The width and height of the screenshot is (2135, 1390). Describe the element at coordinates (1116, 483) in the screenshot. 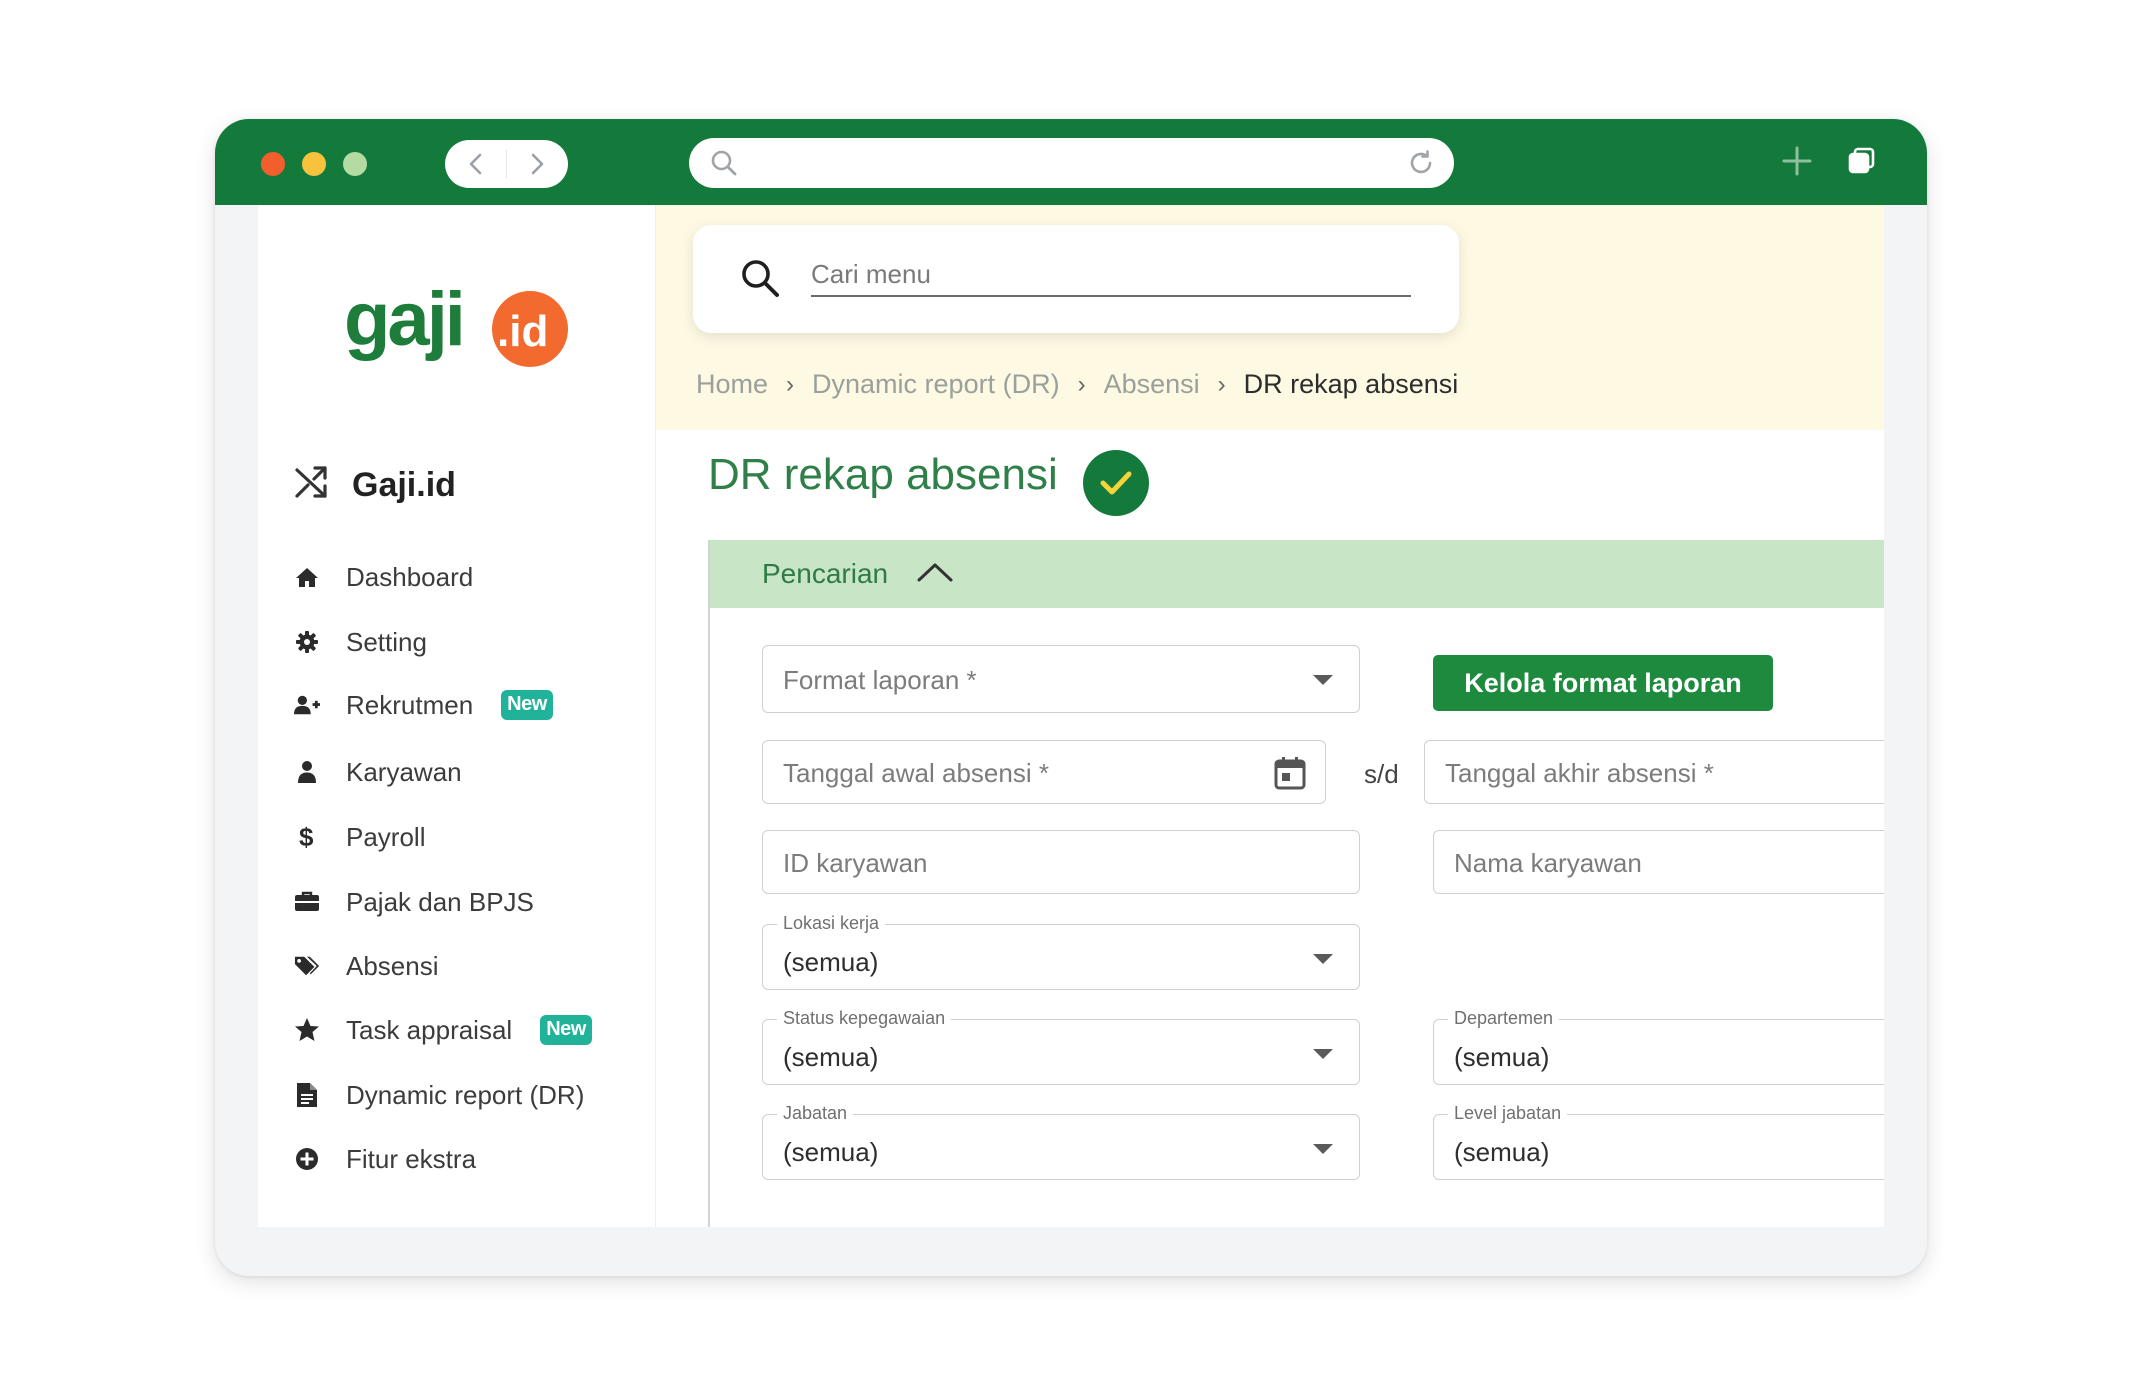

I see `check-circle-icon` at that location.